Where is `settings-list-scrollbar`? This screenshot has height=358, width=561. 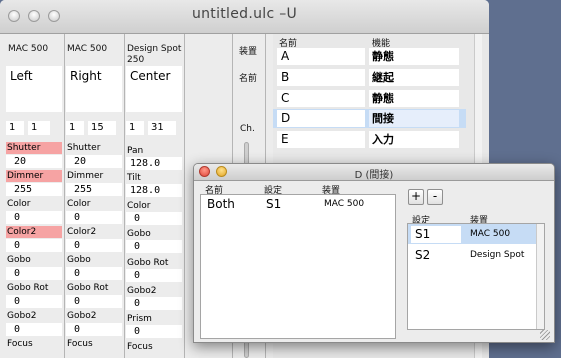 settings-list-scrollbar is located at coordinates (540, 276).